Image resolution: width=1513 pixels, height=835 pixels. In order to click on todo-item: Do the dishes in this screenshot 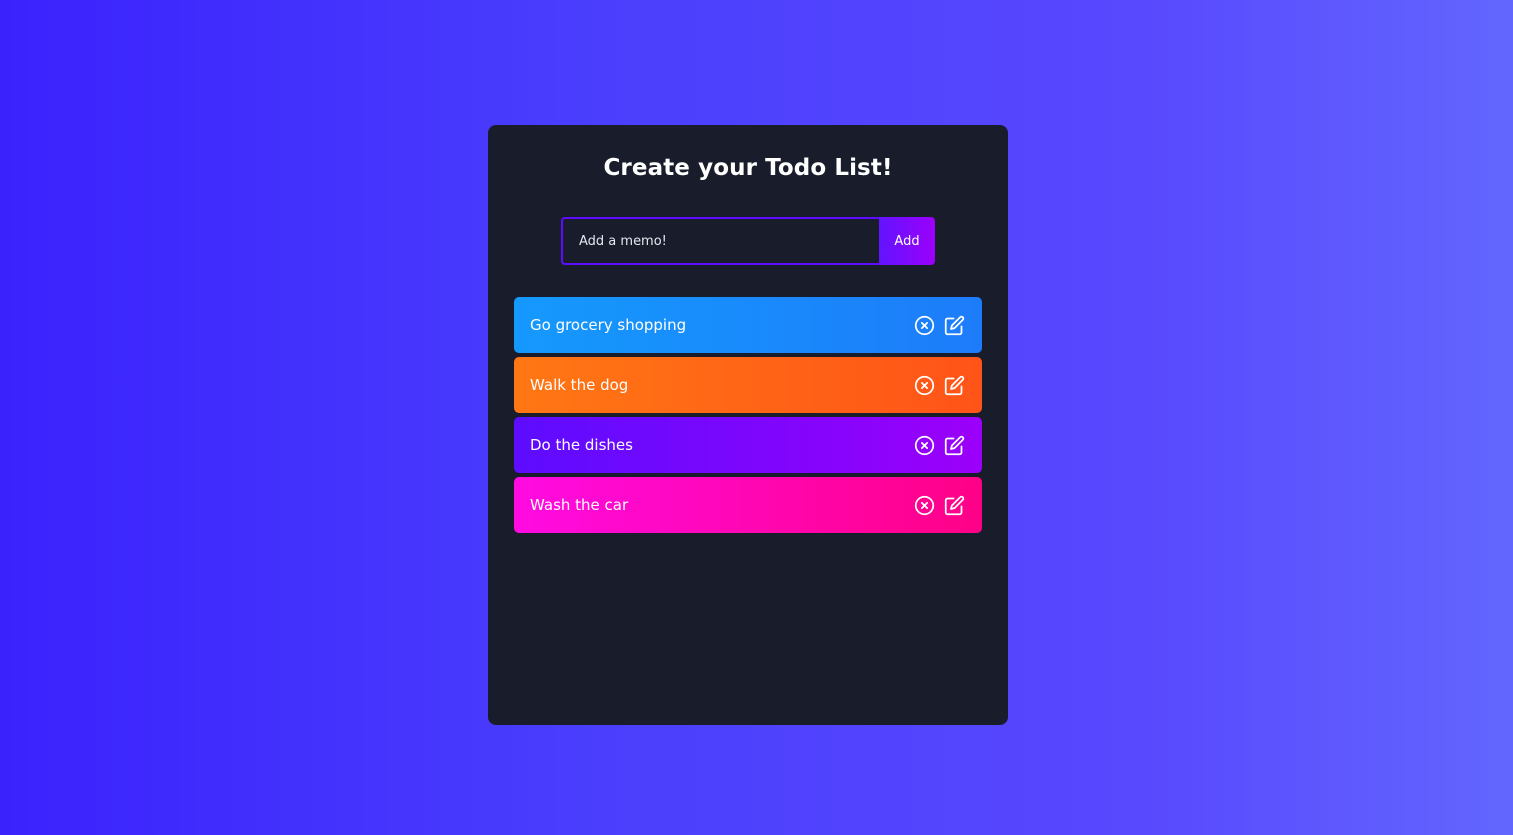, I will do `click(748, 445)`.